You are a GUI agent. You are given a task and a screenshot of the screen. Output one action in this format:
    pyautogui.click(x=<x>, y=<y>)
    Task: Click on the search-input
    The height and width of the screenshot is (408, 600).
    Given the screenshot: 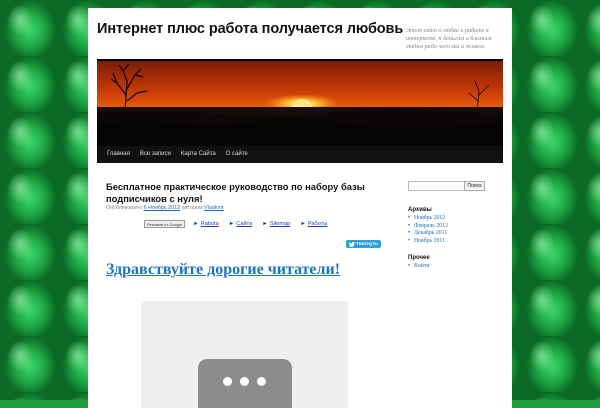 What is the action you would take?
    pyautogui.click(x=438, y=186)
    